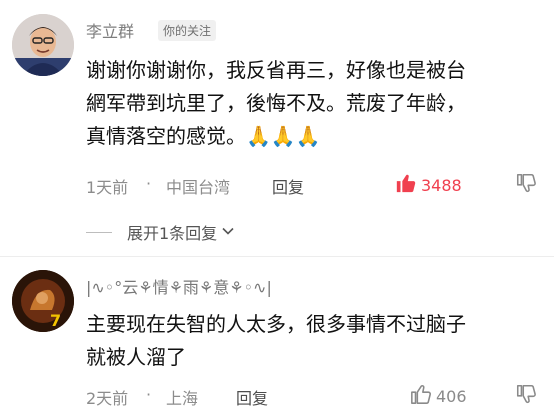  What do you see at coordinates (228, 232) in the screenshot?
I see `chevron-down-icon` at bounding box center [228, 232].